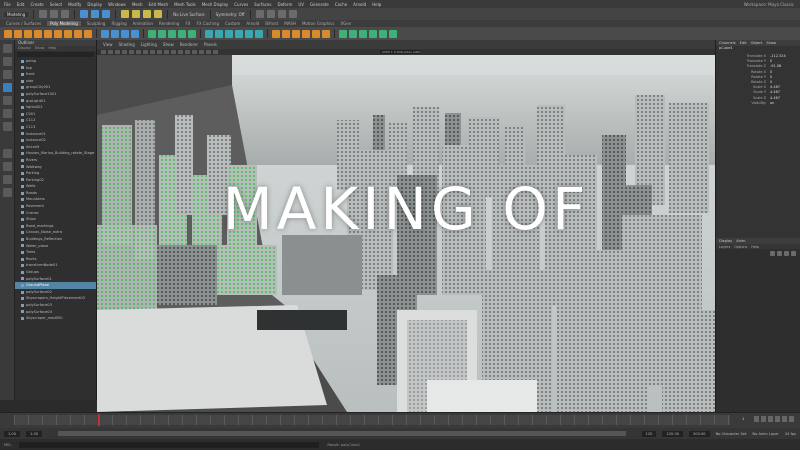  I want to click on lights-icon, so click(194, 52).